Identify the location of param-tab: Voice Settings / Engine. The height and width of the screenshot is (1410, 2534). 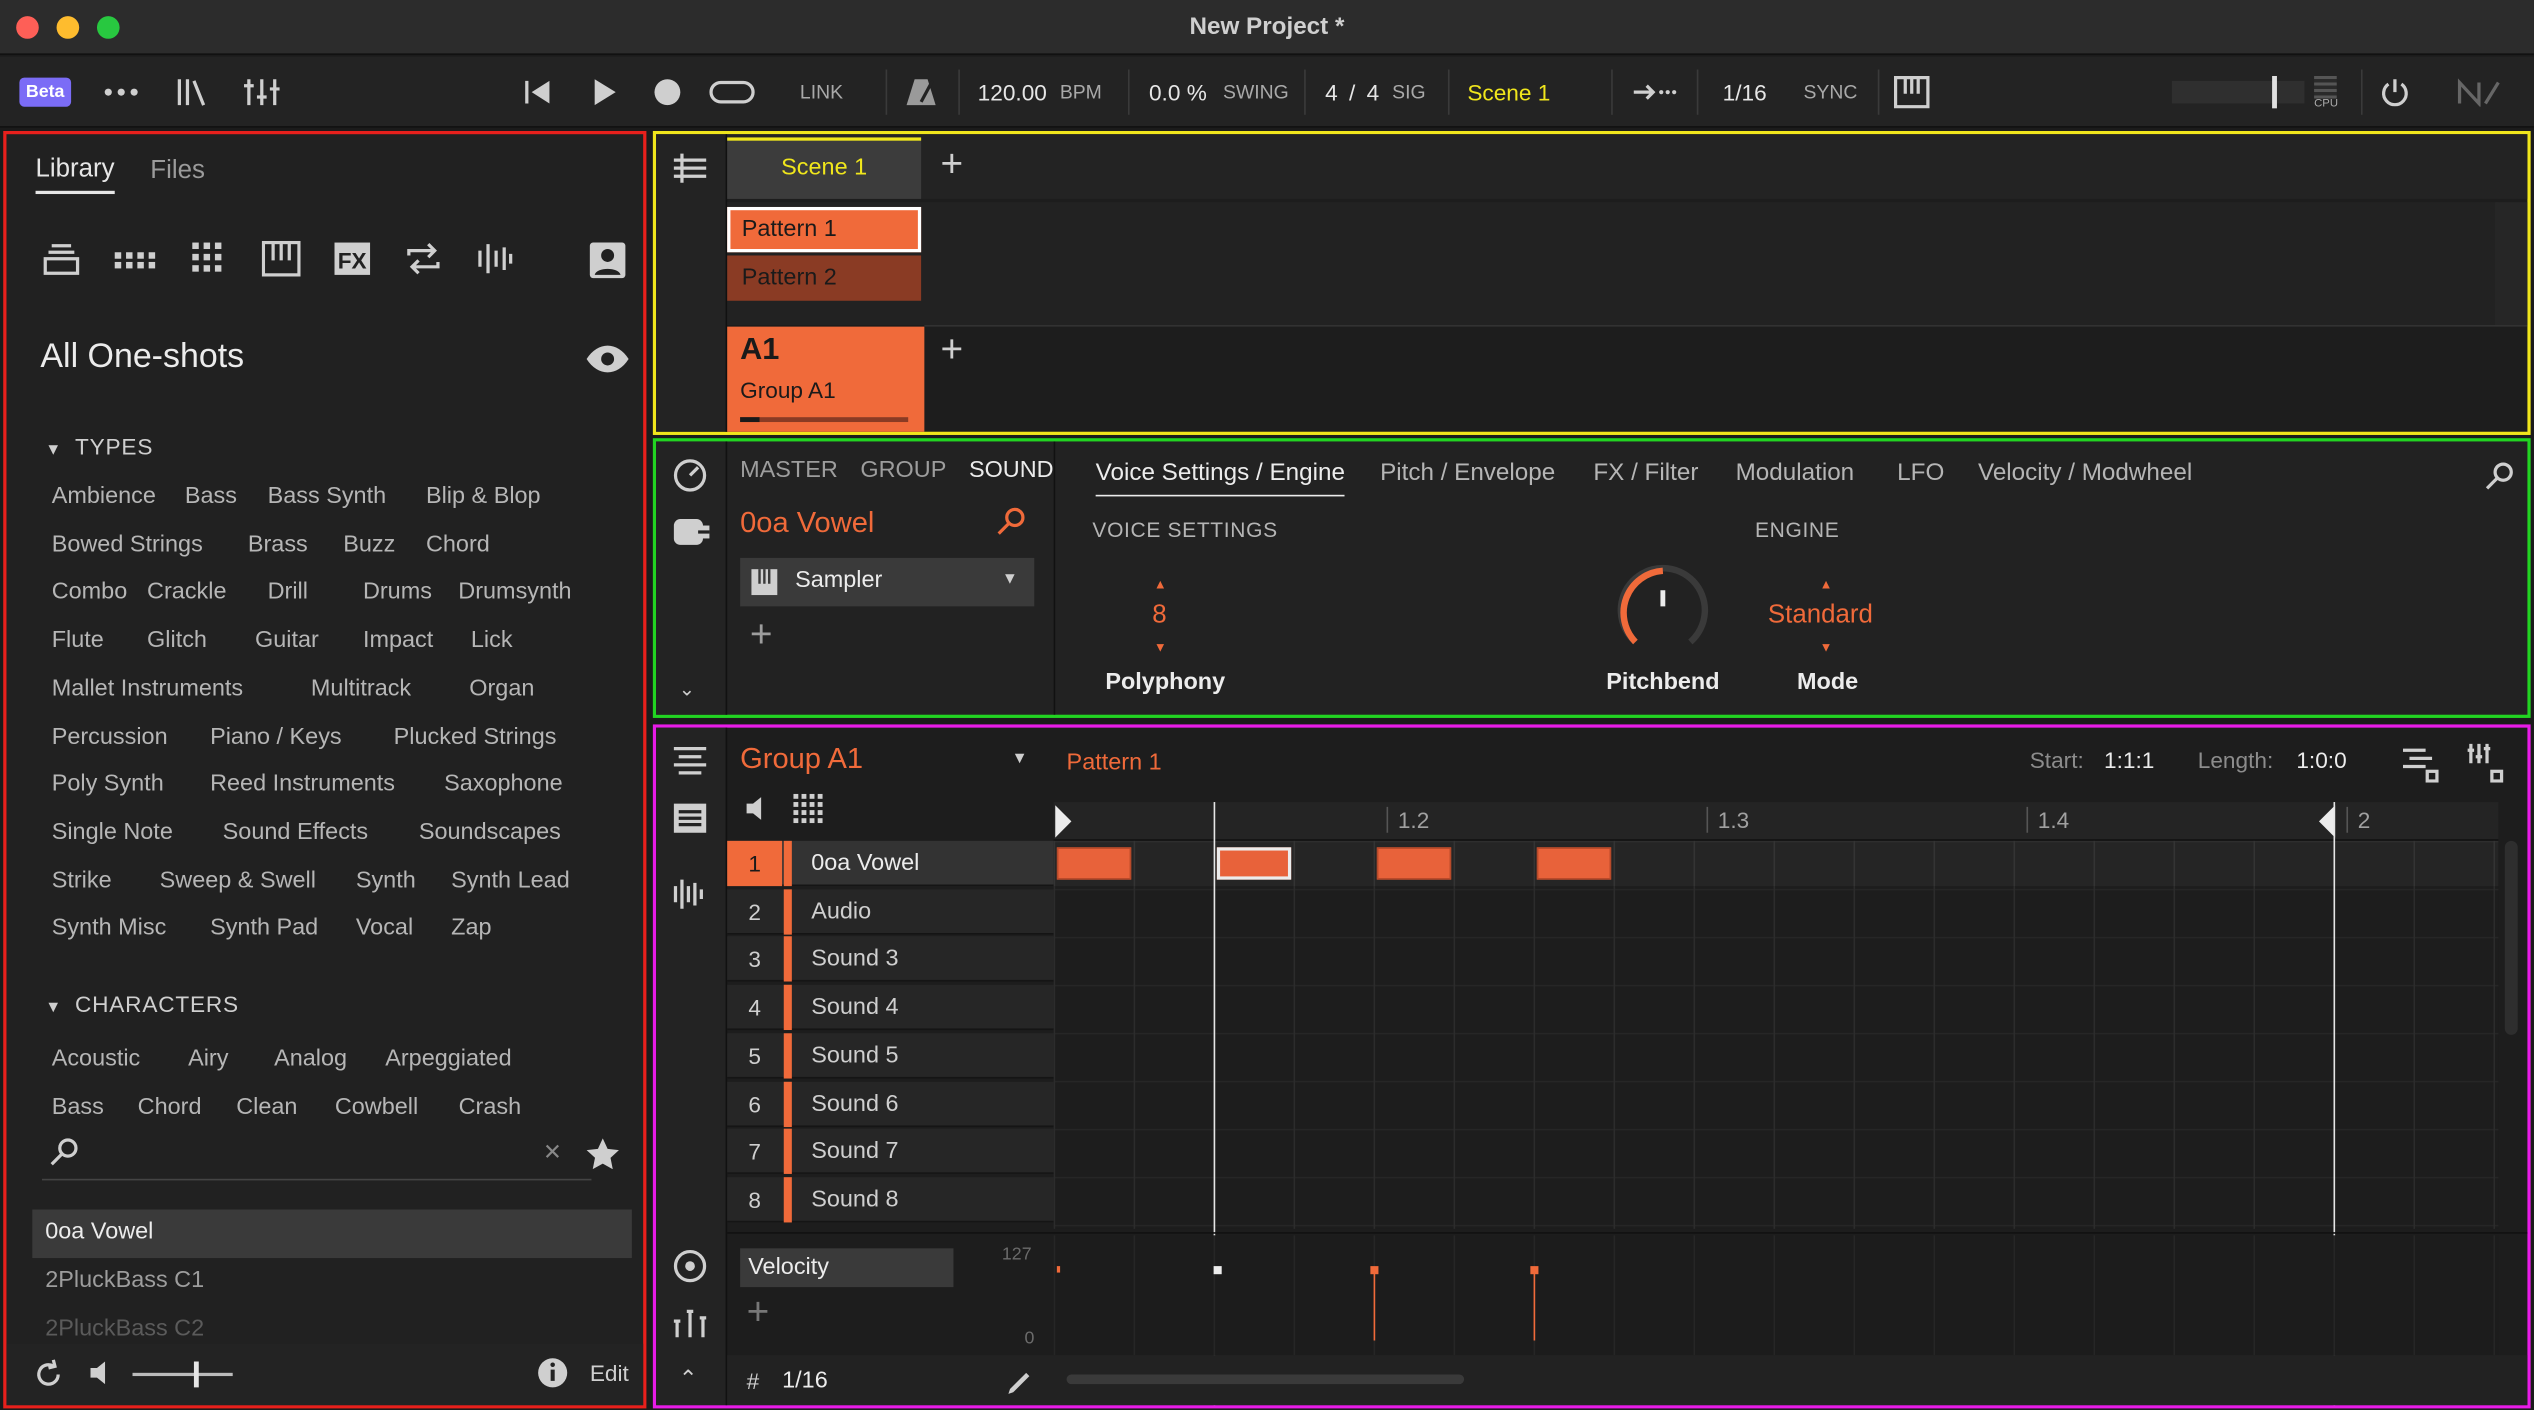
(1220, 478).